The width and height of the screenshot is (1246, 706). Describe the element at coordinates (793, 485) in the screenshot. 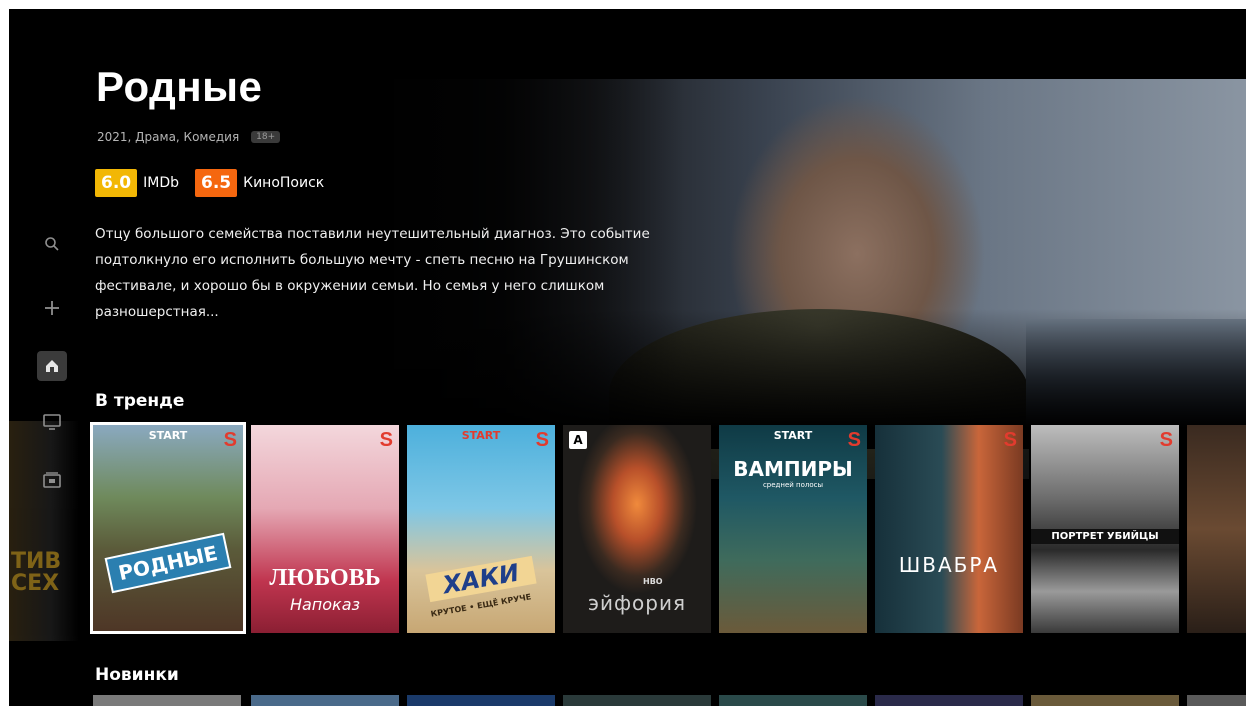

I see `poster-subcaption: средней полосы` at that location.